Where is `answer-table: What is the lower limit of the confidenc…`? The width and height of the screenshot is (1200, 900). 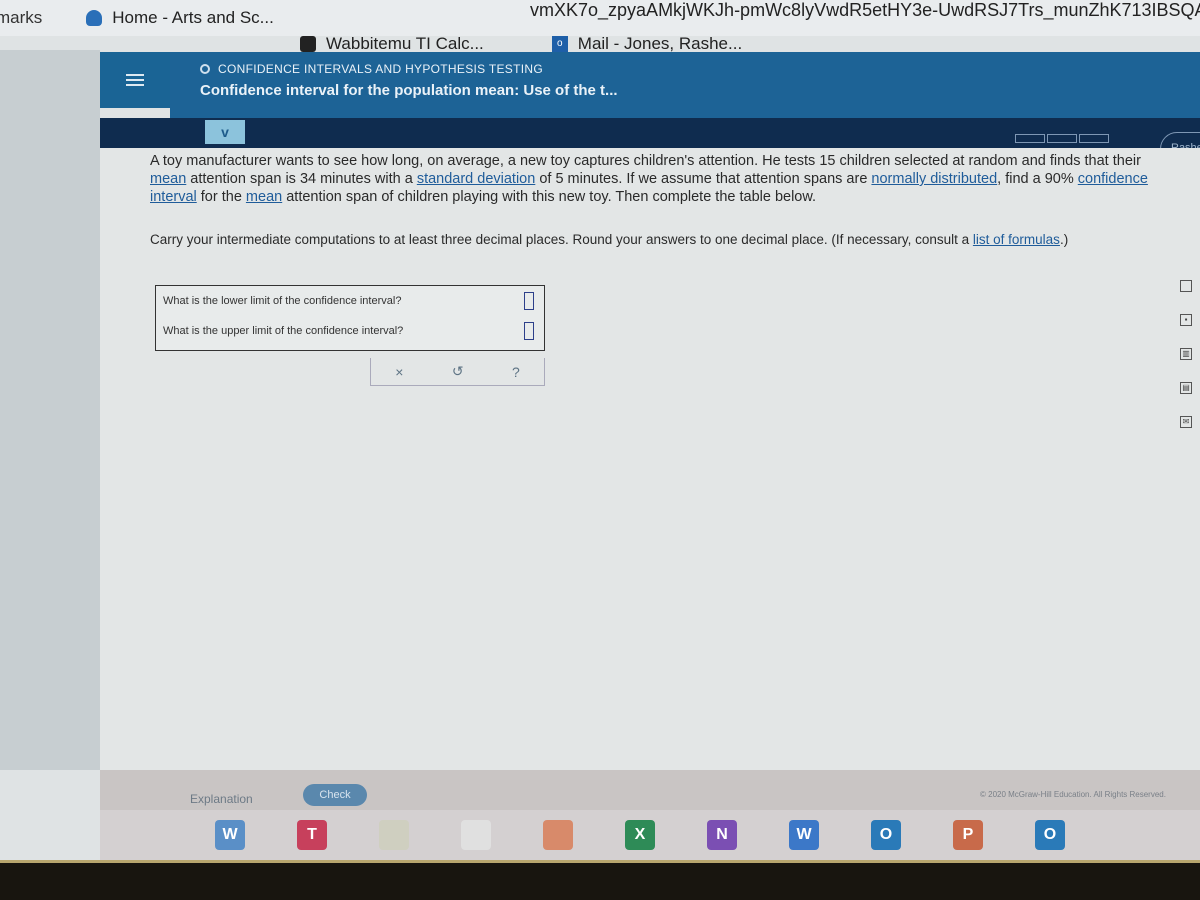 answer-table: What is the lower limit of the confidenc… is located at coordinates (350, 318).